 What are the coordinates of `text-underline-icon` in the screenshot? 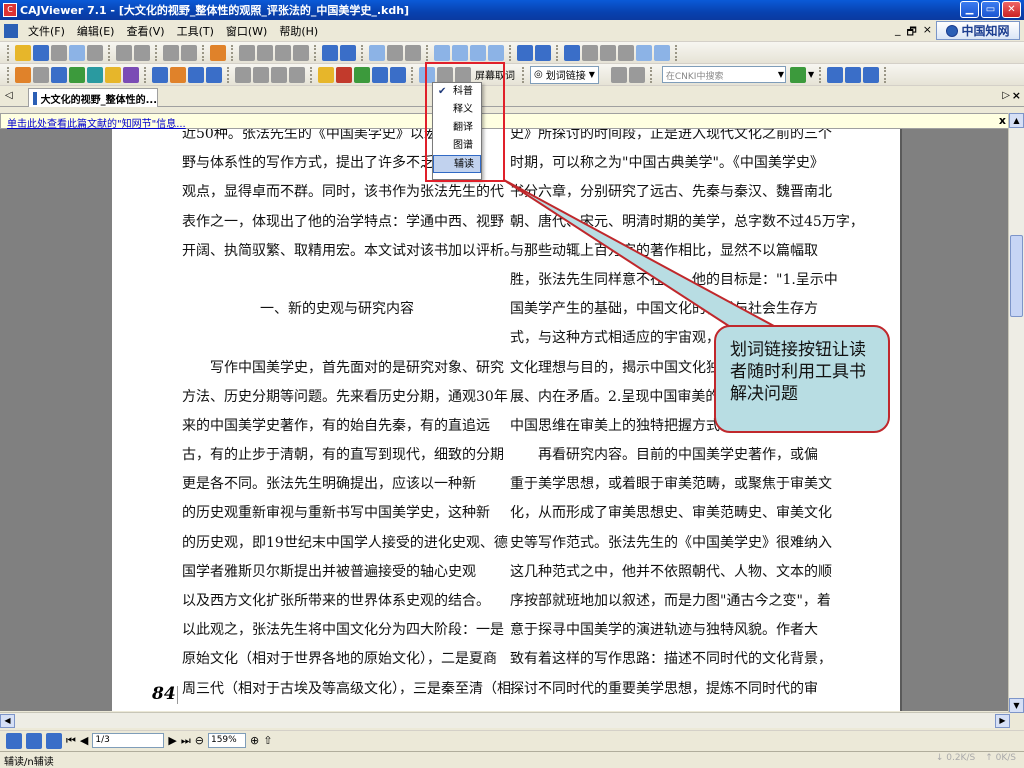 It's located at (362, 74).